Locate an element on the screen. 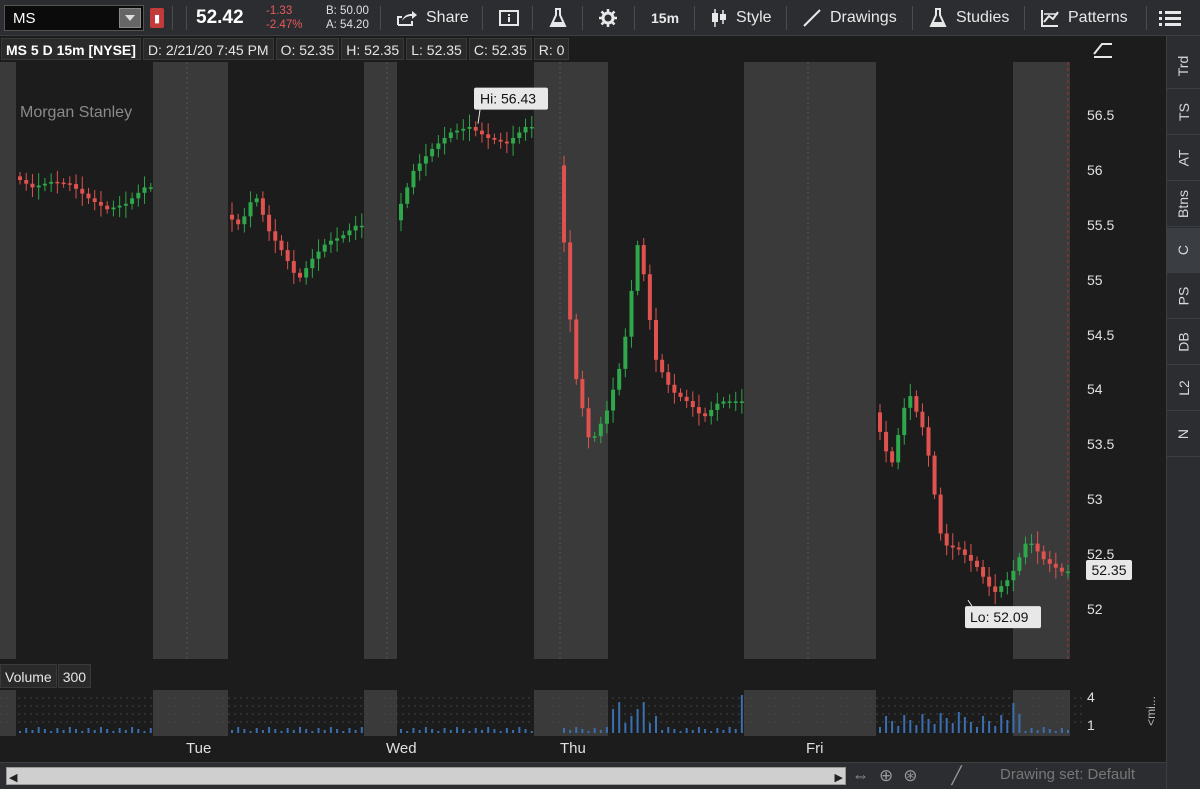  style-label: Style is located at coordinates (754, 17).